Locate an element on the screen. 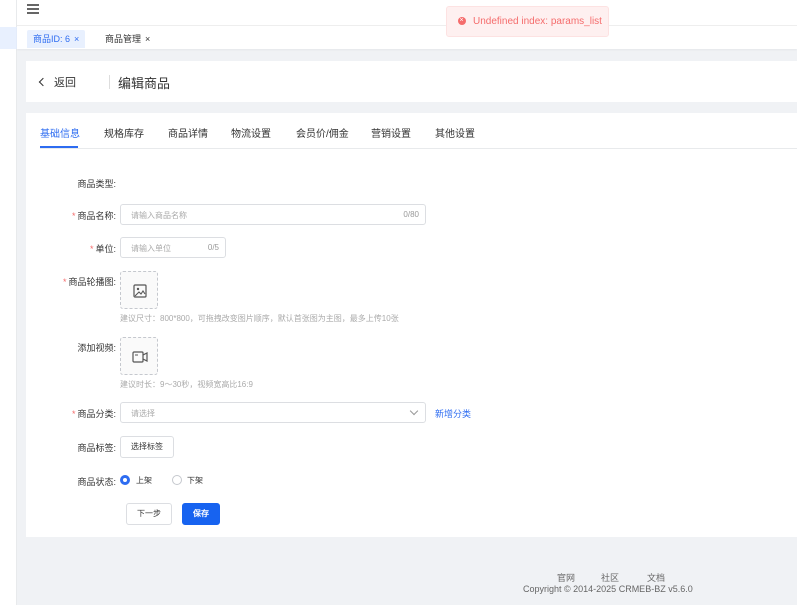 The width and height of the screenshot is (797, 605). tab-other: 其他设置 is located at coordinates (455, 132).